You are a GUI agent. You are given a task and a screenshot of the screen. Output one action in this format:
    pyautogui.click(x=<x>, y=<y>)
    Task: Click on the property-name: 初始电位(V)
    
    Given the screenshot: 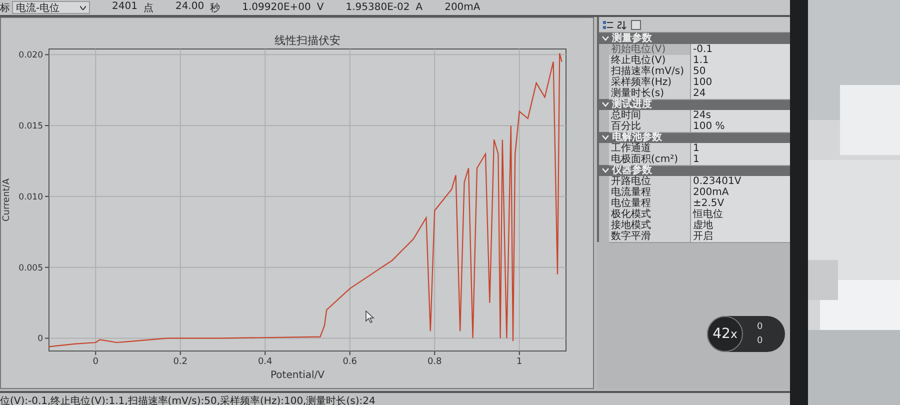 What is the action you would take?
    pyautogui.click(x=650, y=50)
    